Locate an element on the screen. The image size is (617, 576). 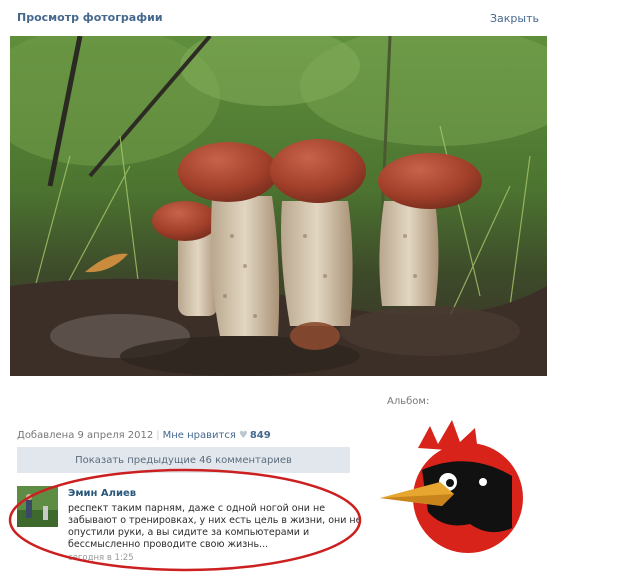
heart-icon: ♥ is located at coordinates (243, 435).